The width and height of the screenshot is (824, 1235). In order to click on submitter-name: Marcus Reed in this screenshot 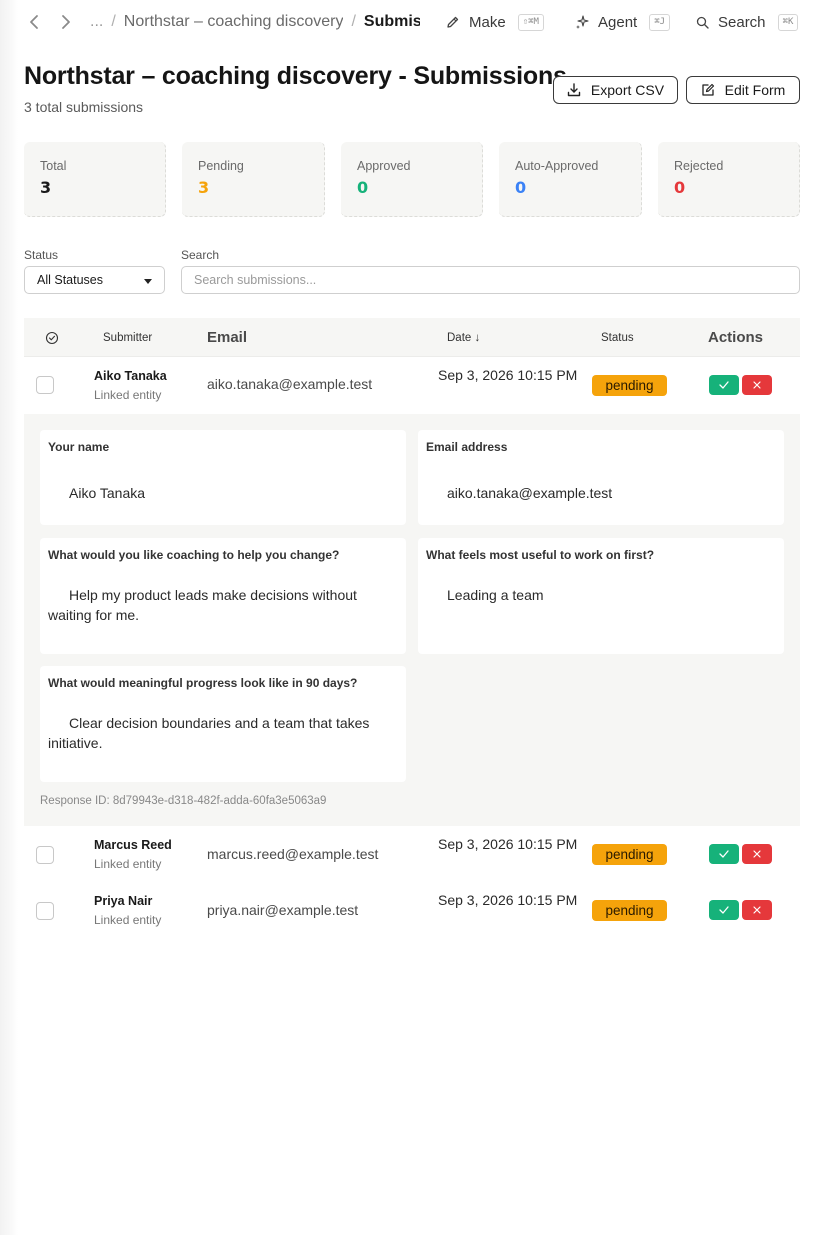, I will do `click(133, 845)`.